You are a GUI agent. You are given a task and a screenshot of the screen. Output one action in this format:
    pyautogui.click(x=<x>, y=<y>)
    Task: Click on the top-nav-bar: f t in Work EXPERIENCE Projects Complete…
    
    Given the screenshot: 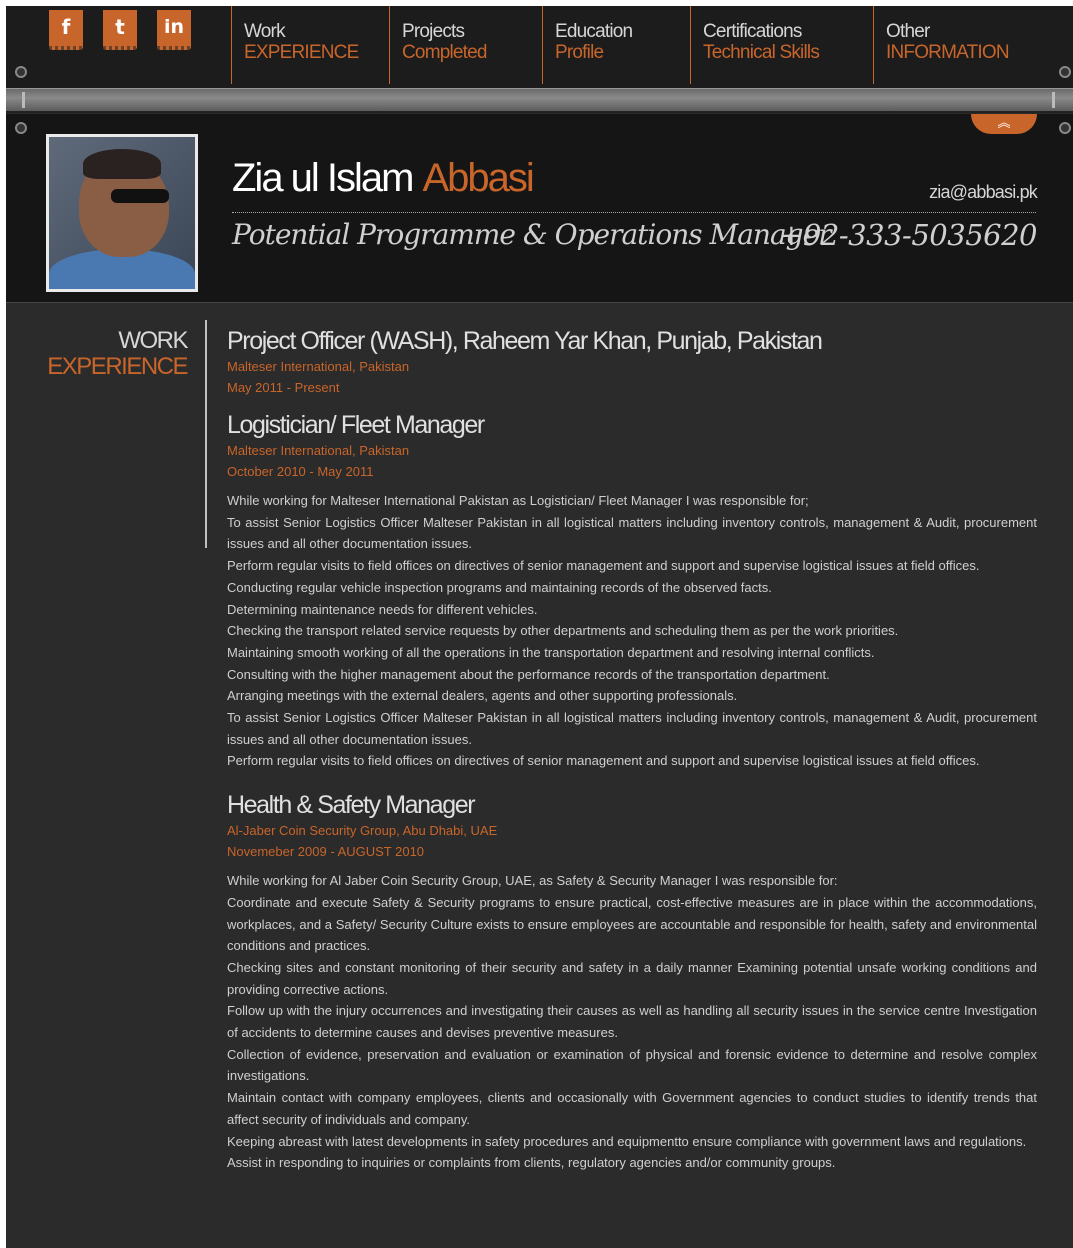 What is the action you would take?
    pyautogui.click(x=539, y=48)
    